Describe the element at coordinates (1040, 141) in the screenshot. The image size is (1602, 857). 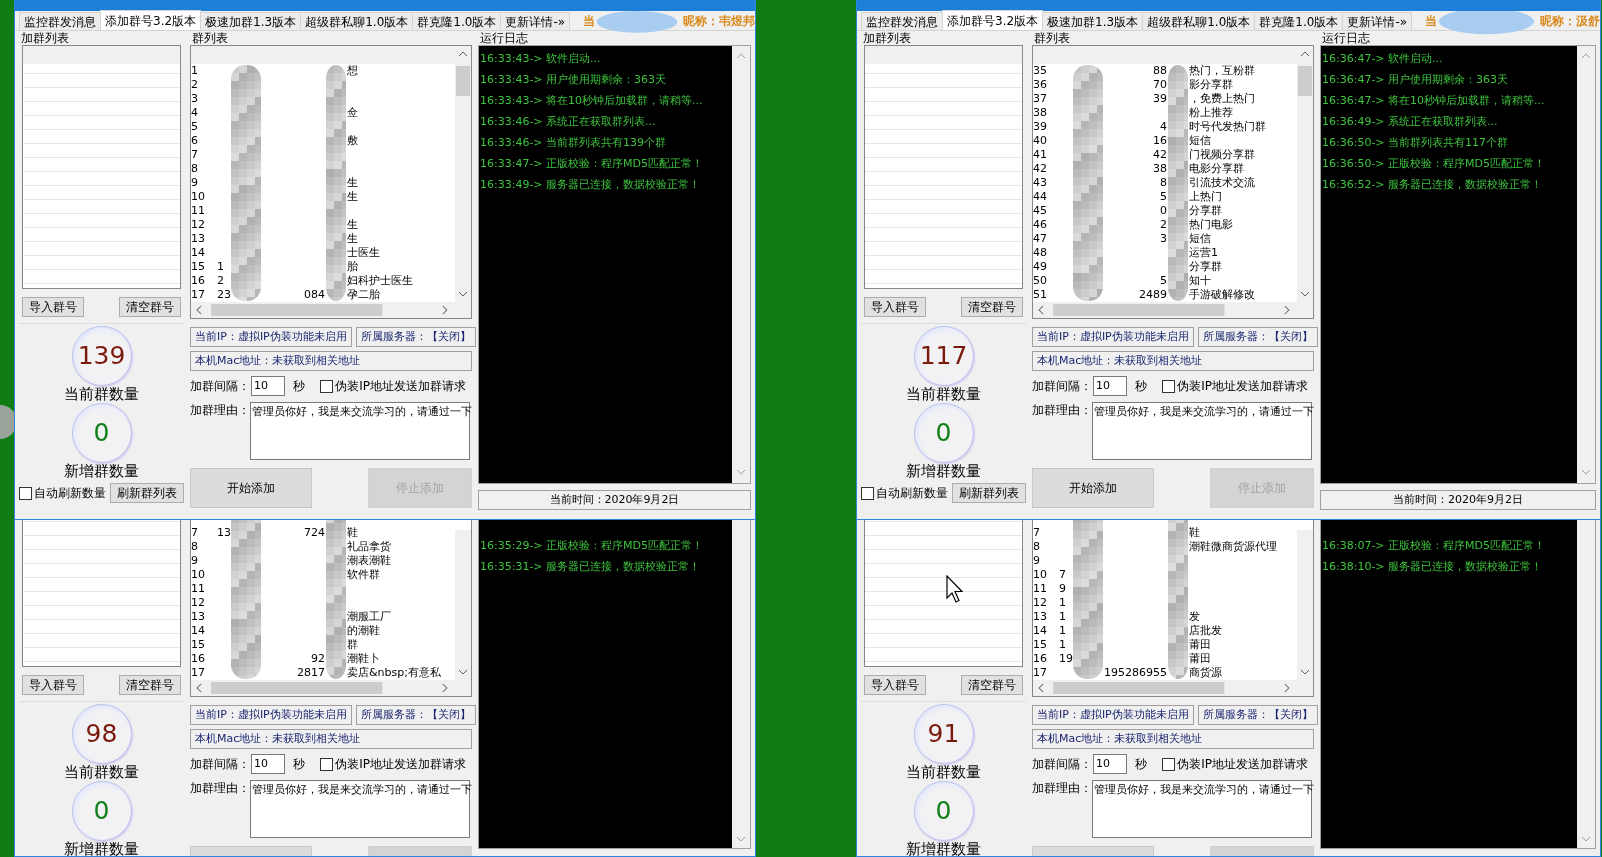
I see `row-number: 40` at that location.